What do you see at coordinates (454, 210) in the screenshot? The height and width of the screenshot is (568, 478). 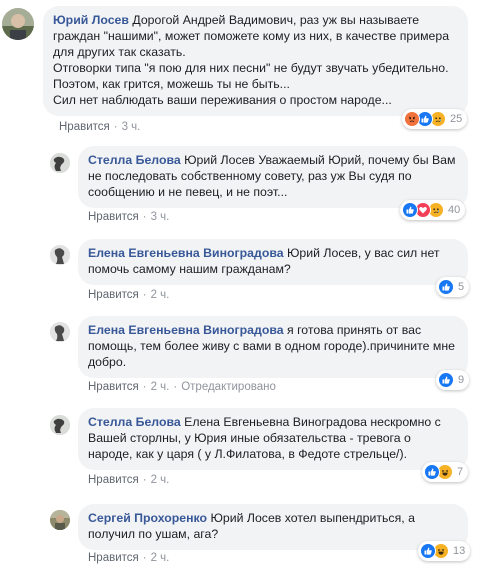 I see `reaction-count: 40` at bounding box center [454, 210].